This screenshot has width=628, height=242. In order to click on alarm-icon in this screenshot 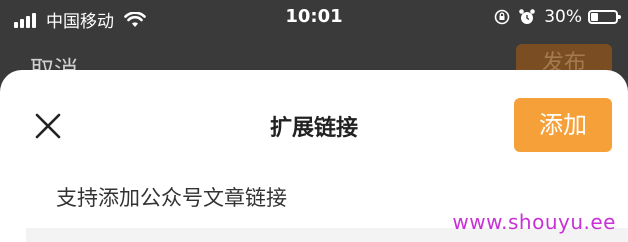, I will do `click(527, 16)`.